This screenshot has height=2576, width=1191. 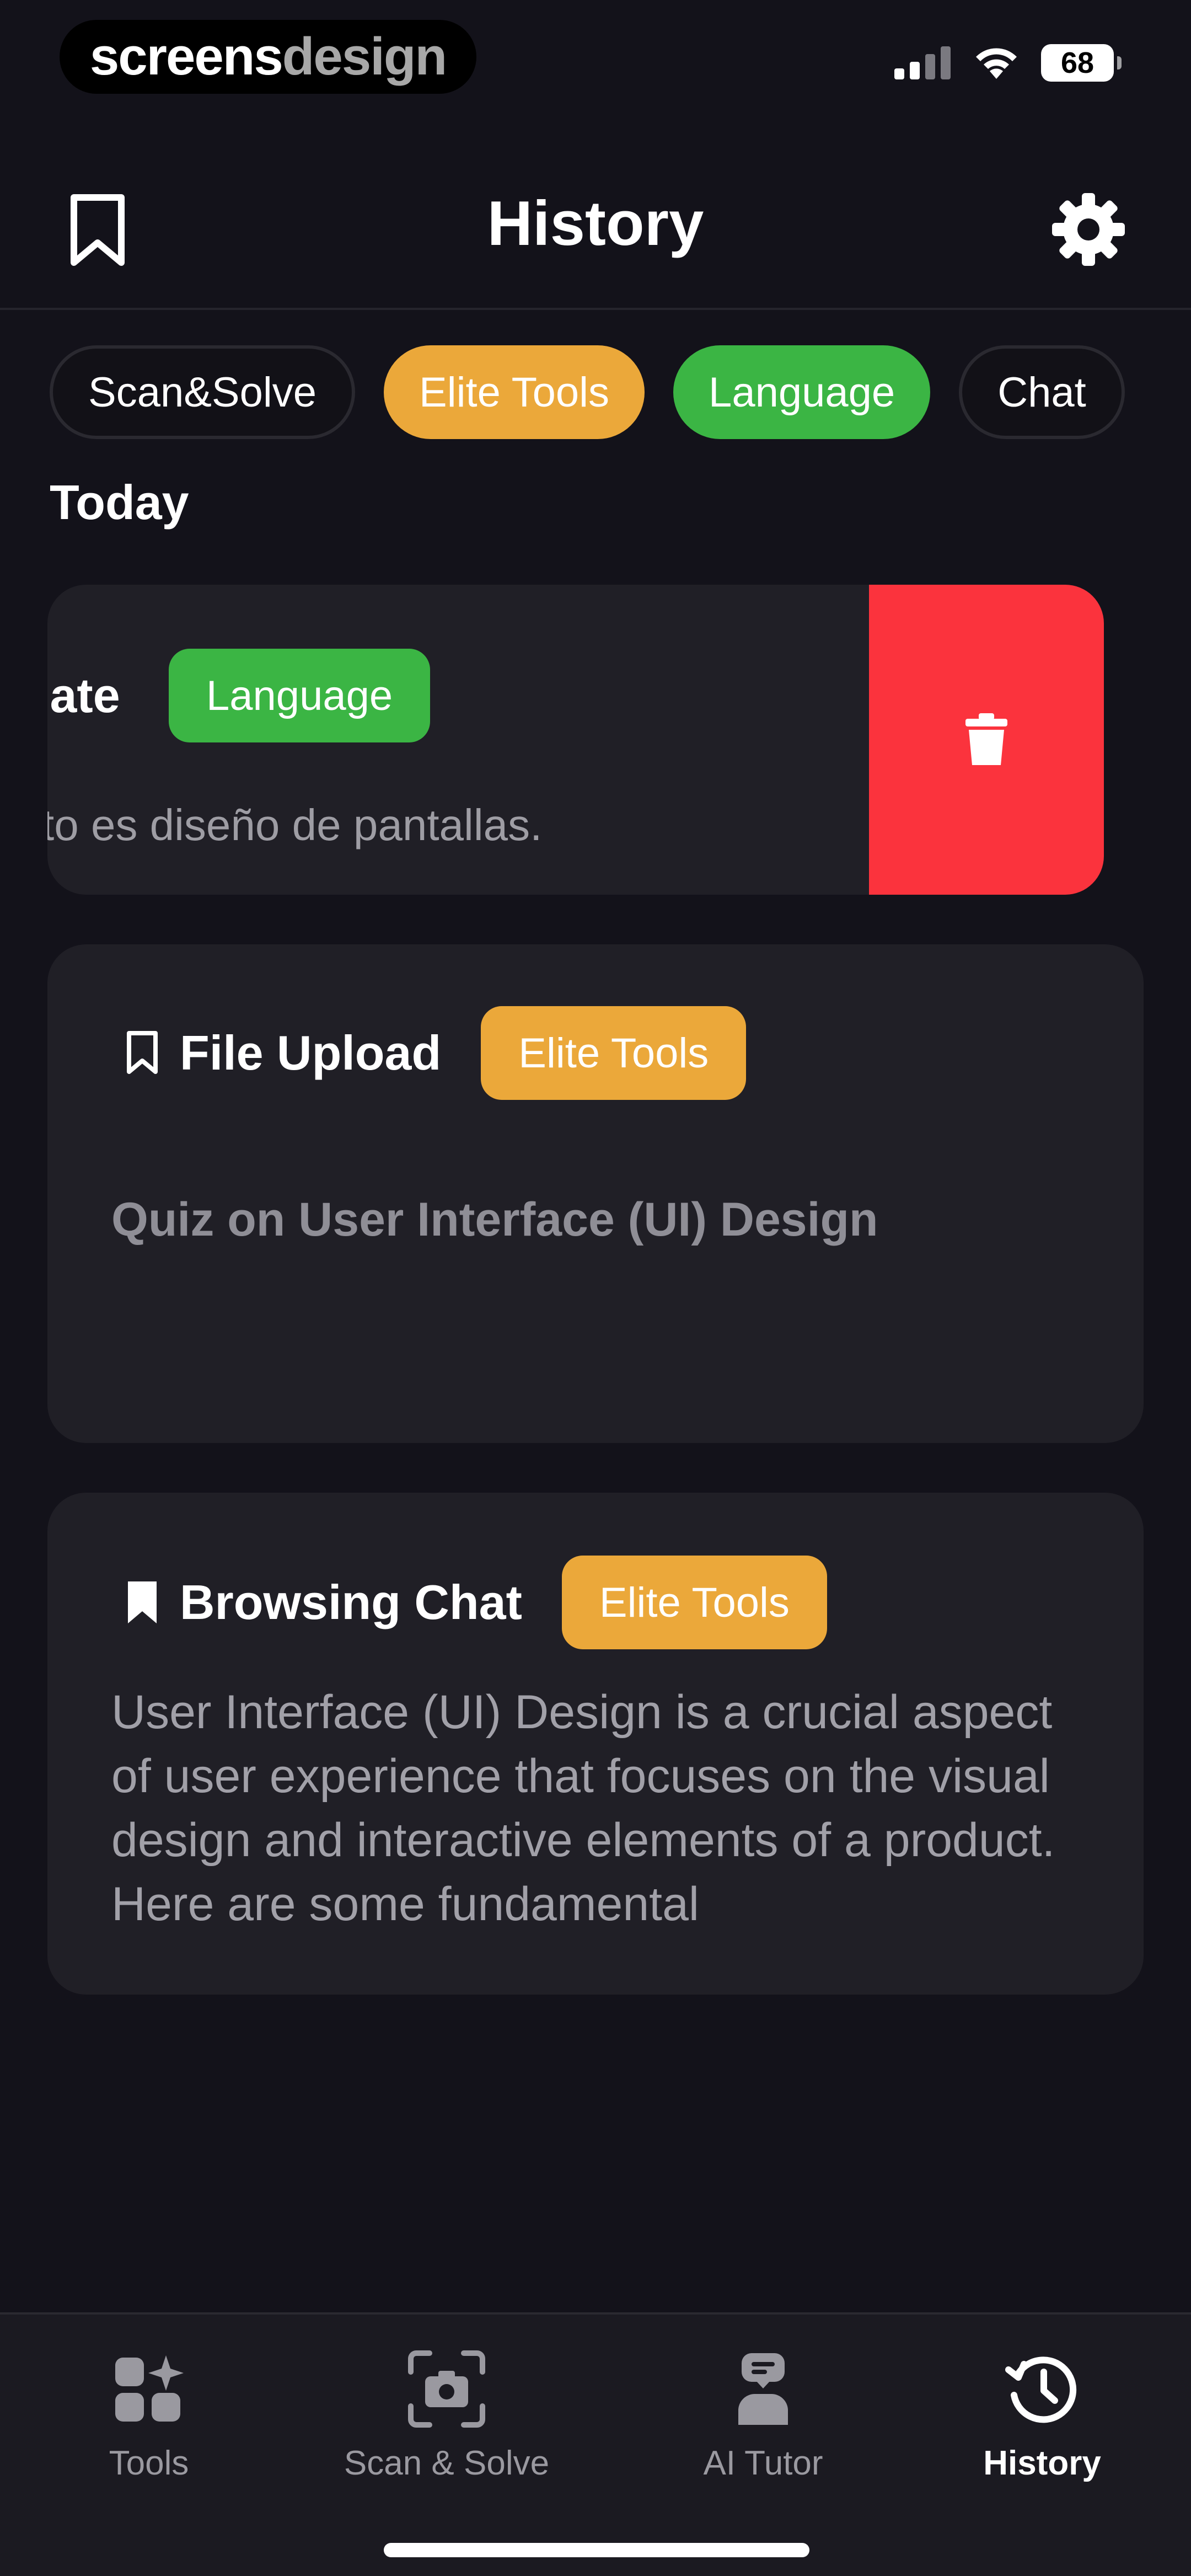 I want to click on card-title: File Upload, so click(x=311, y=1052).